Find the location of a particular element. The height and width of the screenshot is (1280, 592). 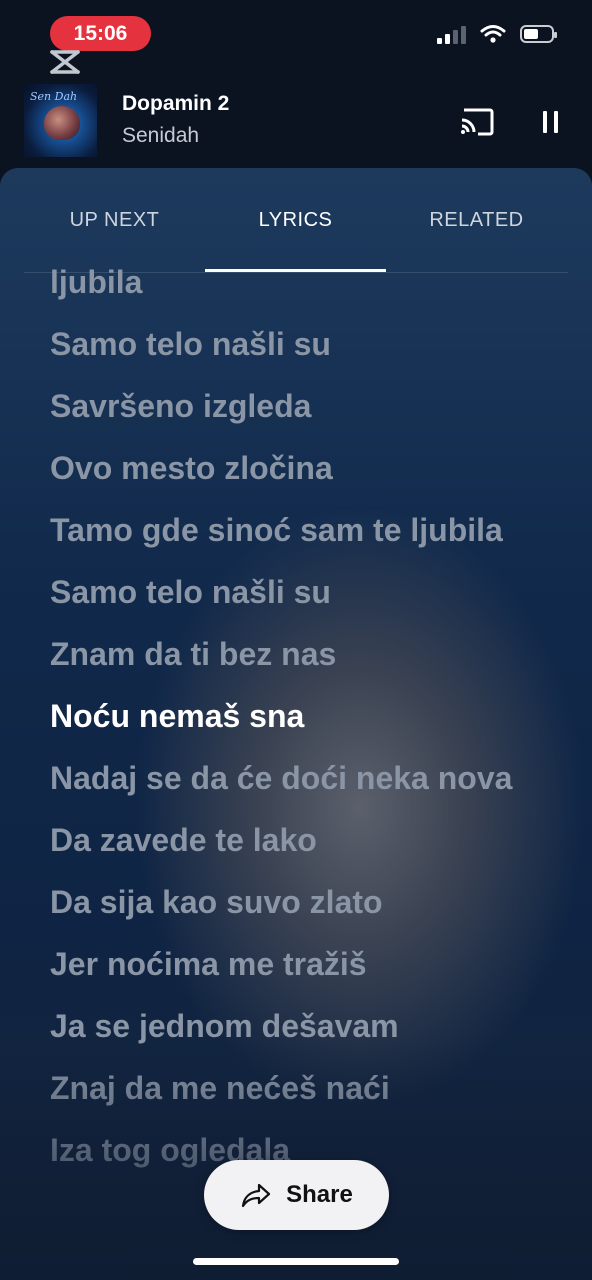

mini-player: Sen Dah Dopamin 2 Senidah is located at coordinates (296, 123).